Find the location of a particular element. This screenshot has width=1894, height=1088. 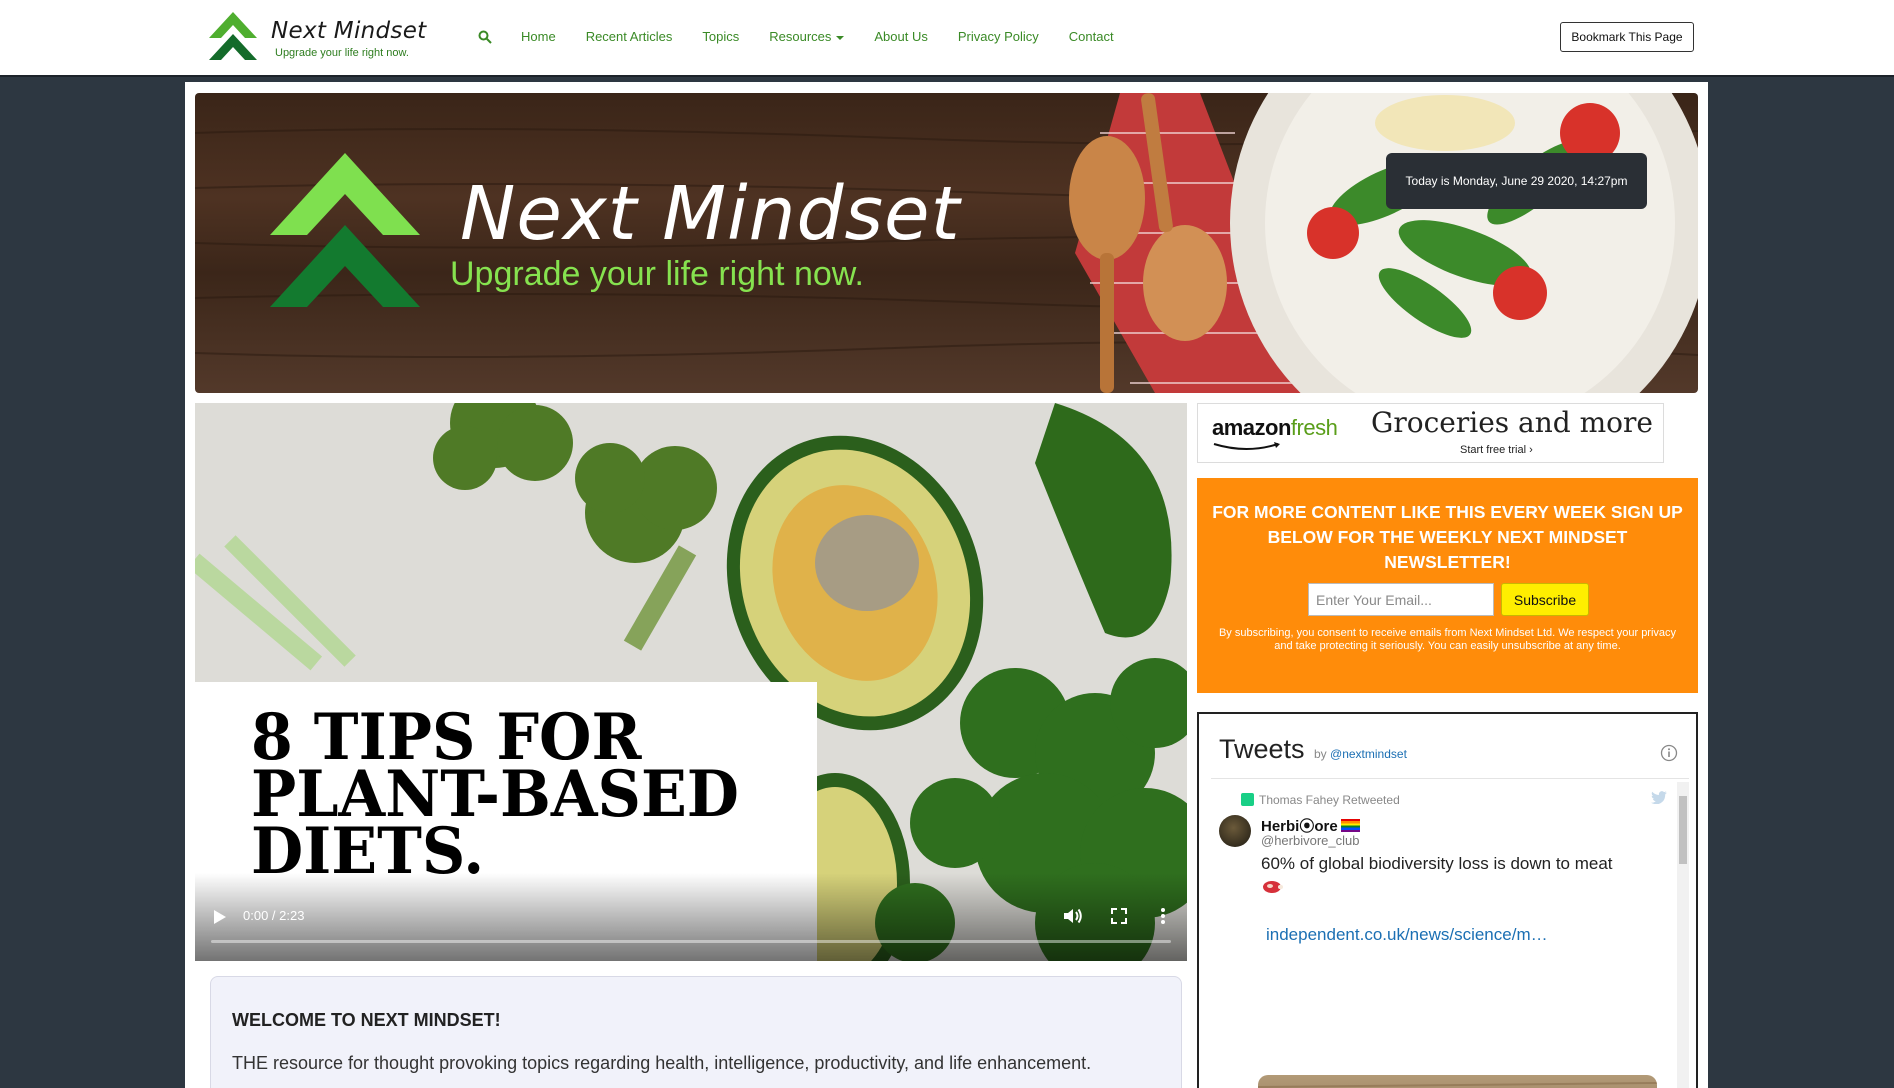

banner-title: Next Mindset is located at coordinates (710, 214).